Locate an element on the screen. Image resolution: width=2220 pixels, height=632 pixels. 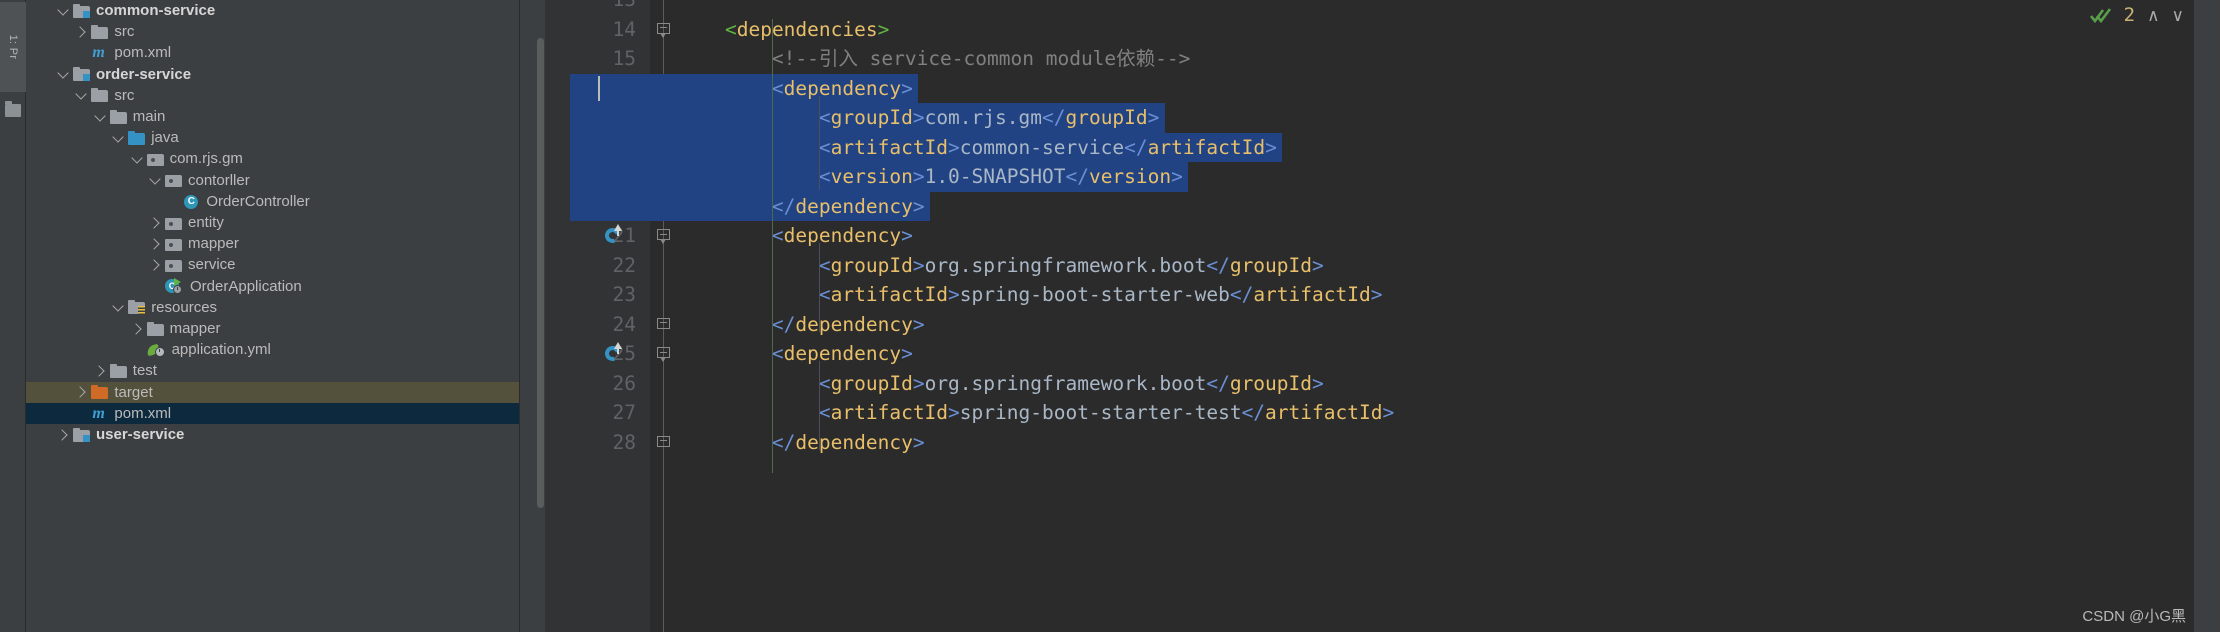
tree-node-ordercontroller: C OrderController is located at coordinates (272, 201).